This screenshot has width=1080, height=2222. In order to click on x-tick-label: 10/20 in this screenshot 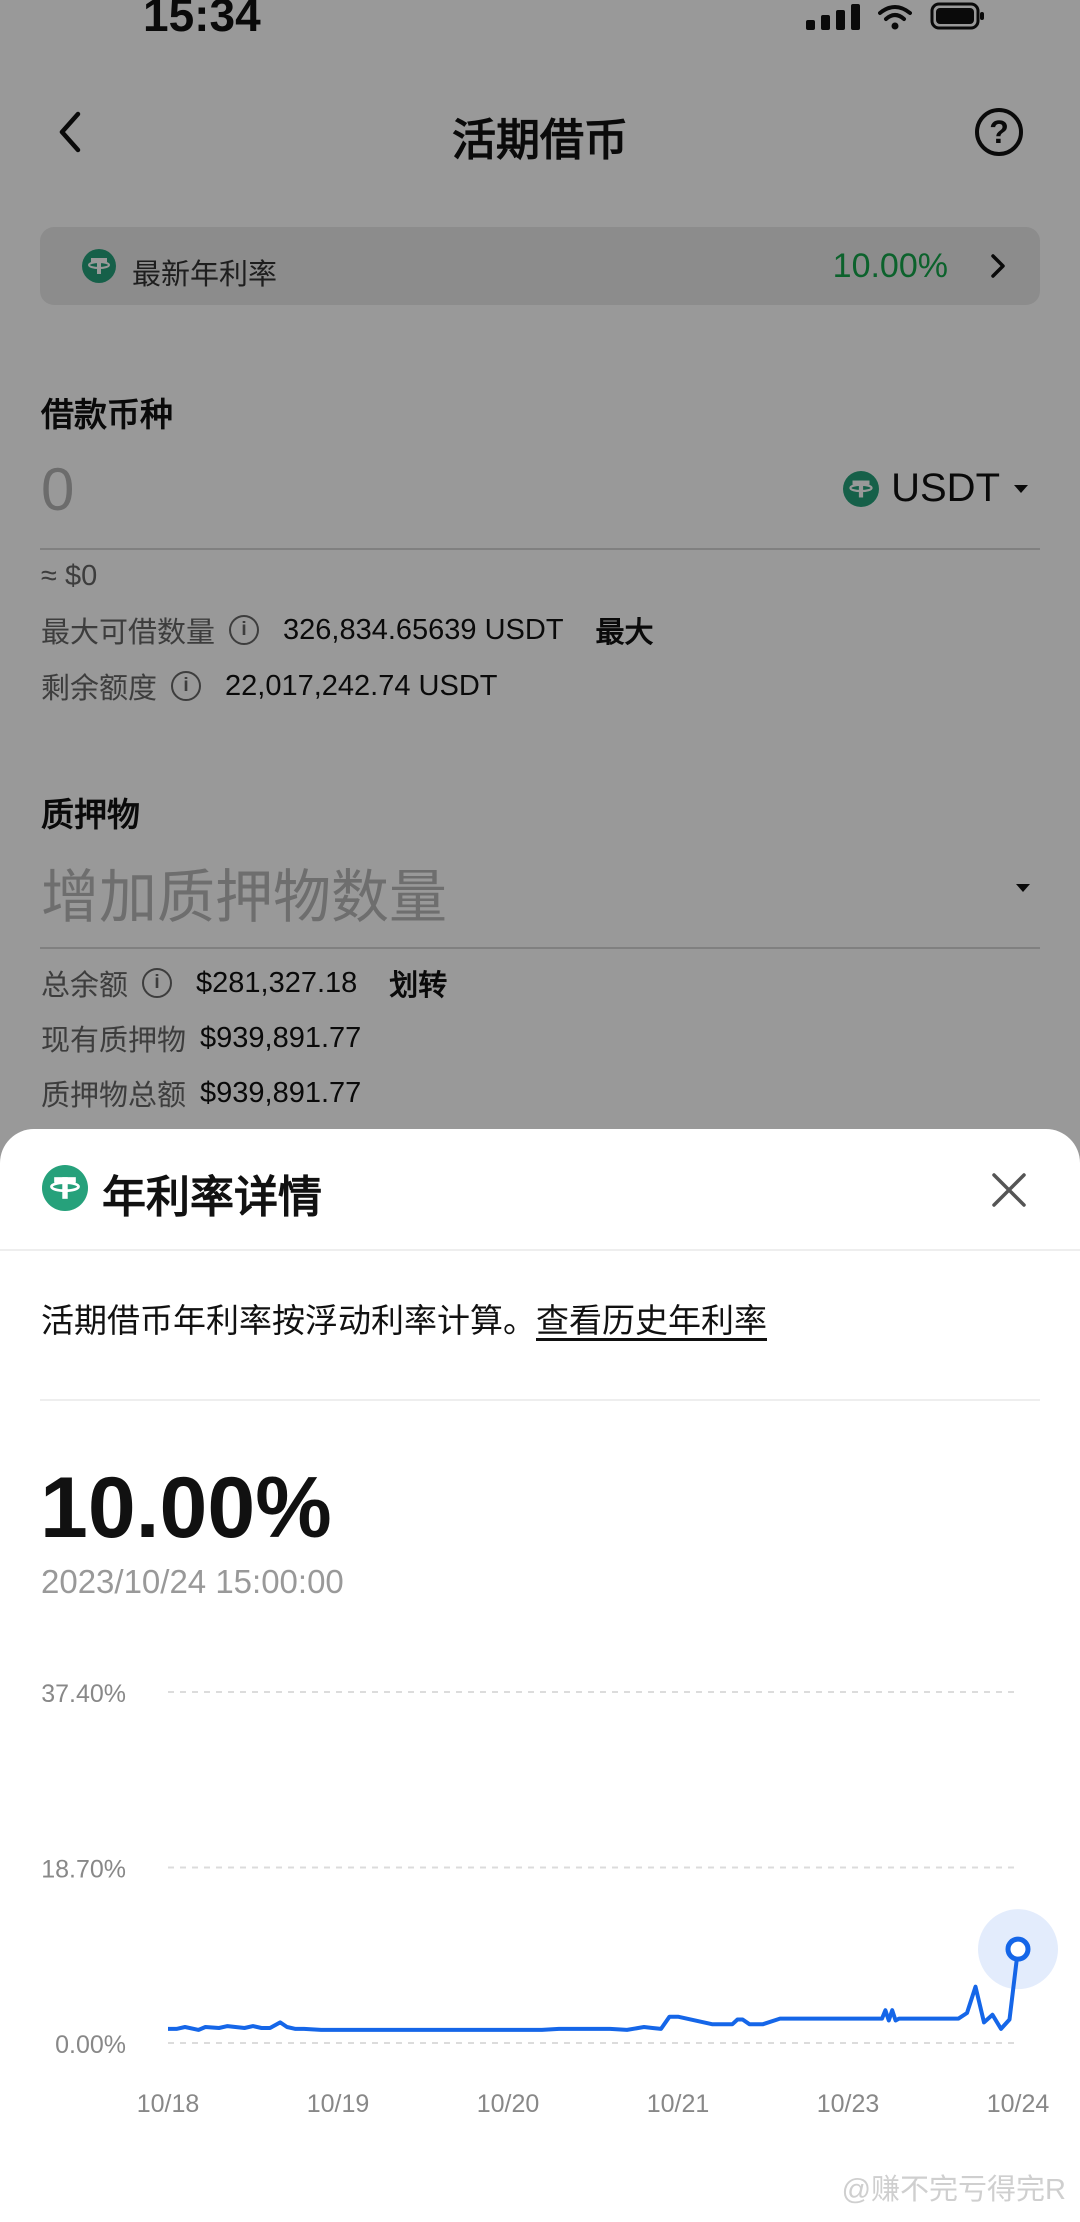, I will do `click(508, 2104)`.